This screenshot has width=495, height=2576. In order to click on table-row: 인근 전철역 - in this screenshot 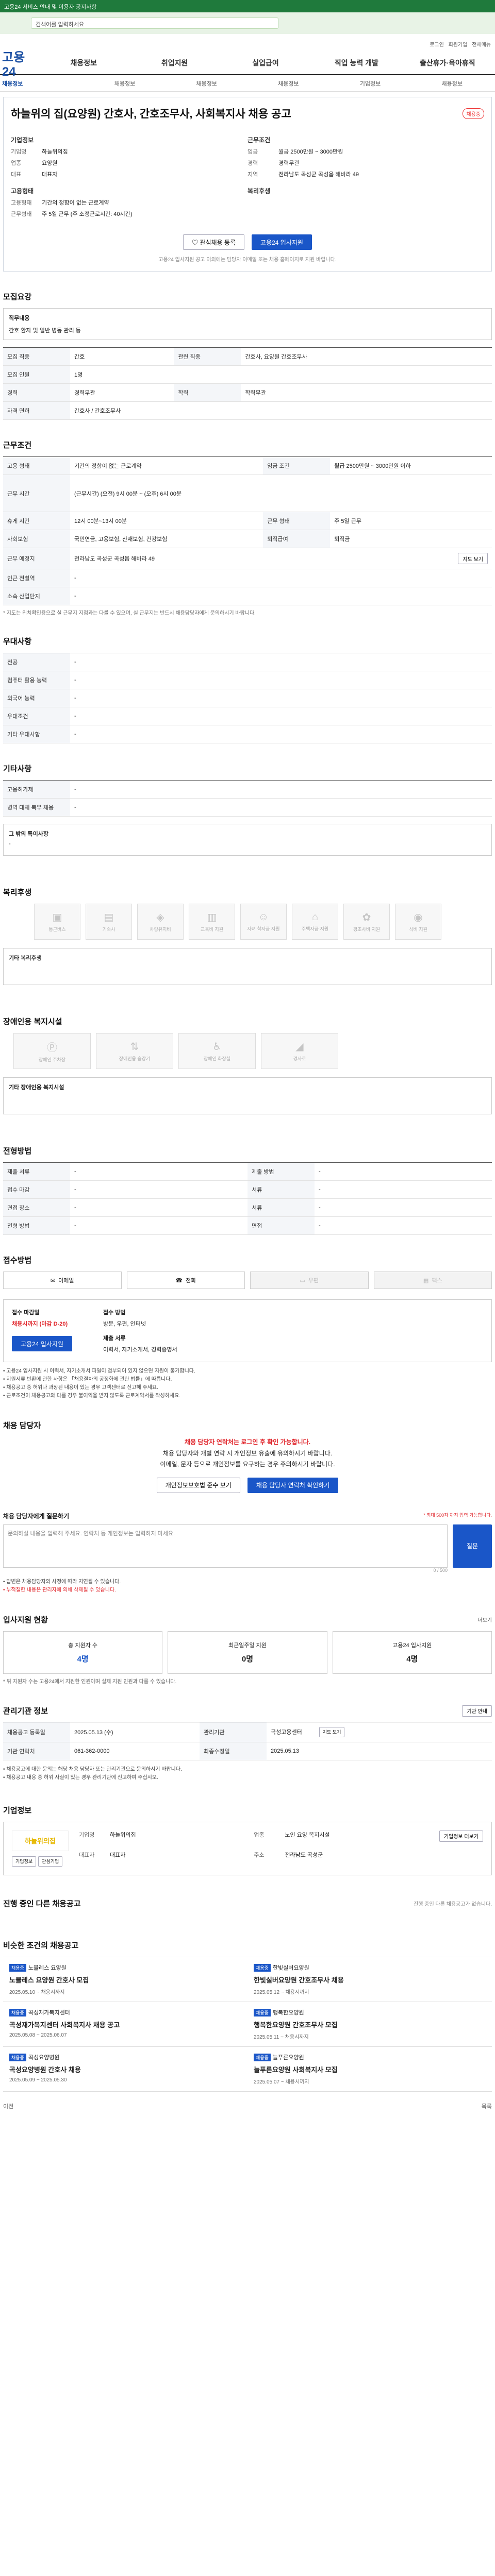, I will do `click(247, 578)`.